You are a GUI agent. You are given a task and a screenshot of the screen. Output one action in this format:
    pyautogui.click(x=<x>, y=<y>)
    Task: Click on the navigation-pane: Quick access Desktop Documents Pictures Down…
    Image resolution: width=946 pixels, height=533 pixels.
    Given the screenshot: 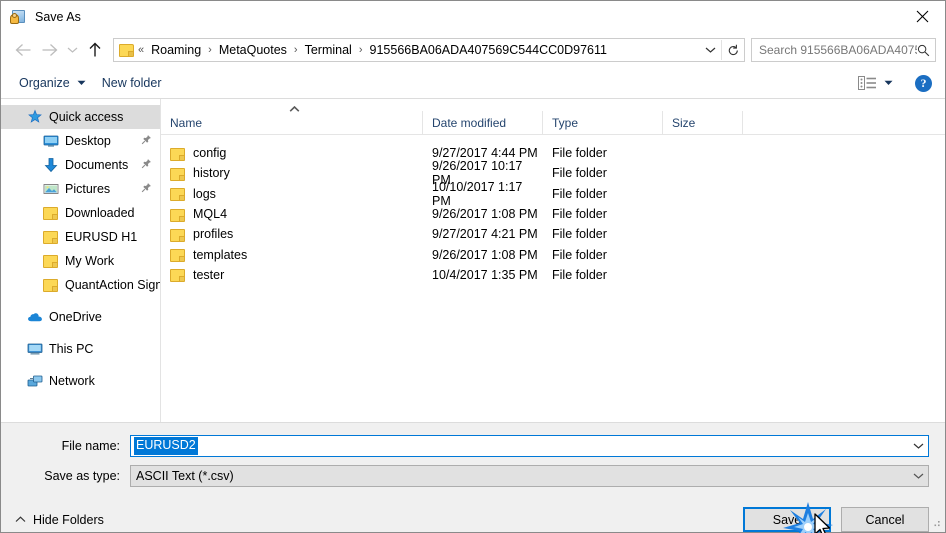 What is the action you would take?
    pyautogui.click(x=81, y=260)
    